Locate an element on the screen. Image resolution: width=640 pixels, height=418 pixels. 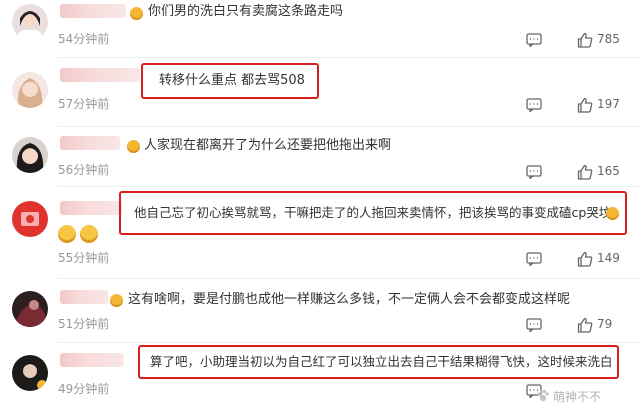
comment-text: 人家现在都离开了为什么还要把他拖出来啊 is located at coordinates (268, 145).